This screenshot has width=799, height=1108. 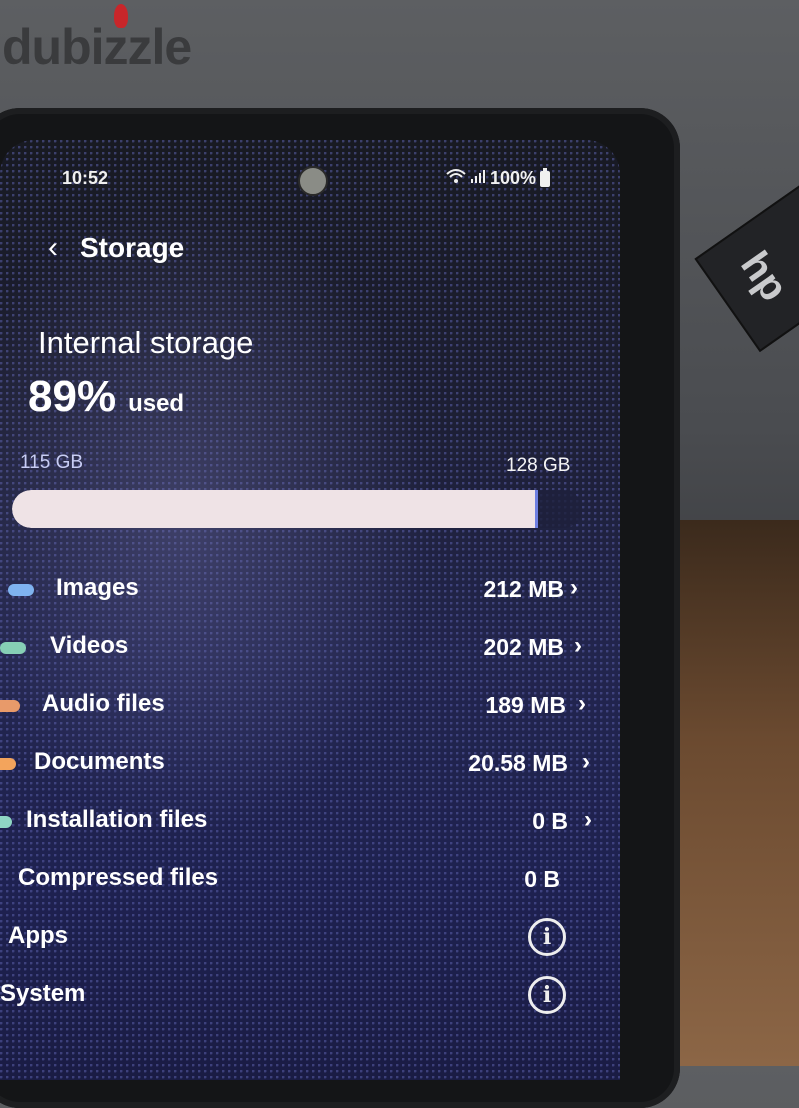 What do you see at coordinates (518, 763) in the screenshot?
I see `category-size: 20.58 MB` at bounding box center [518, 763].